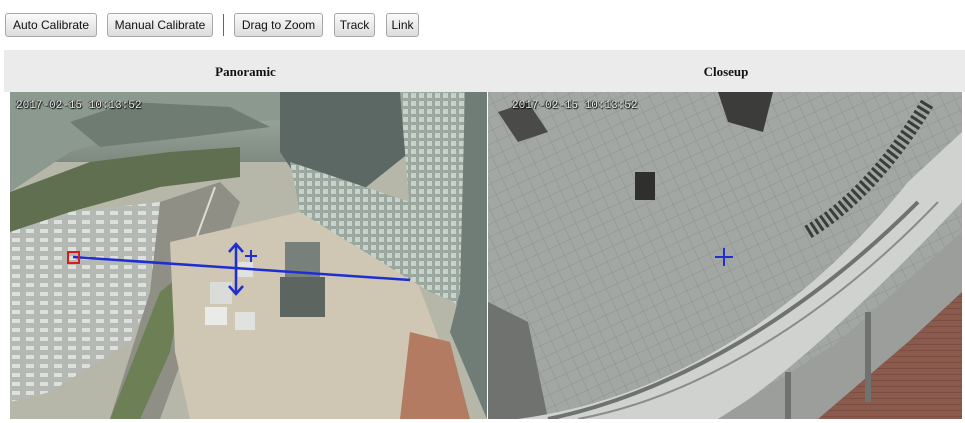 The width and height of the screenshot is (965, 423). Describe the element at coordinates (245, 71) in the screenshot. I see `panoramic-title: Panoramic` at that location.